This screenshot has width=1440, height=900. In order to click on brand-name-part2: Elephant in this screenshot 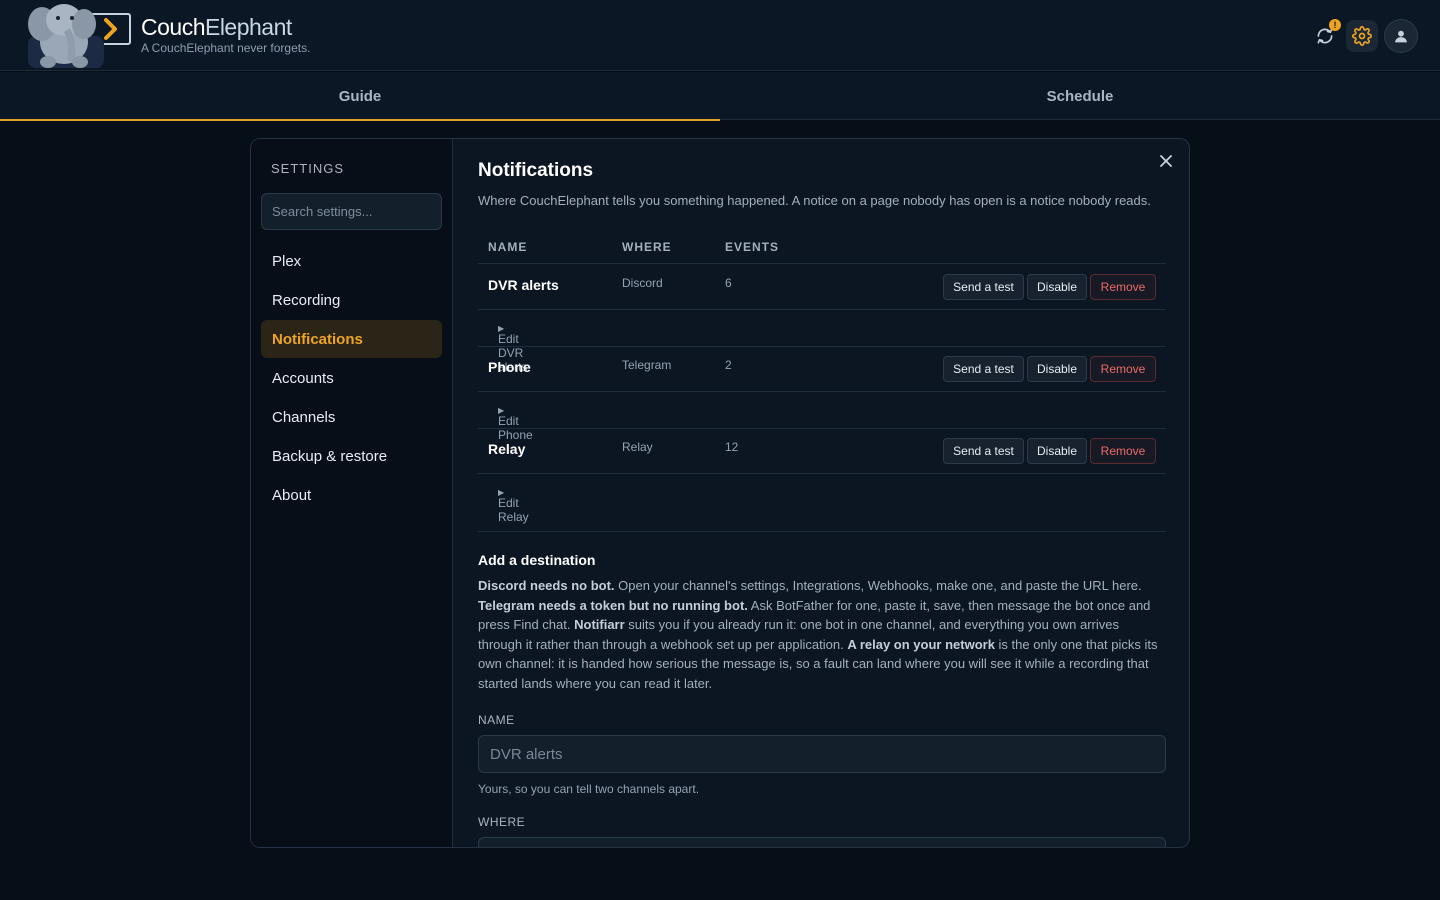, I will do `click(248, 27)`.